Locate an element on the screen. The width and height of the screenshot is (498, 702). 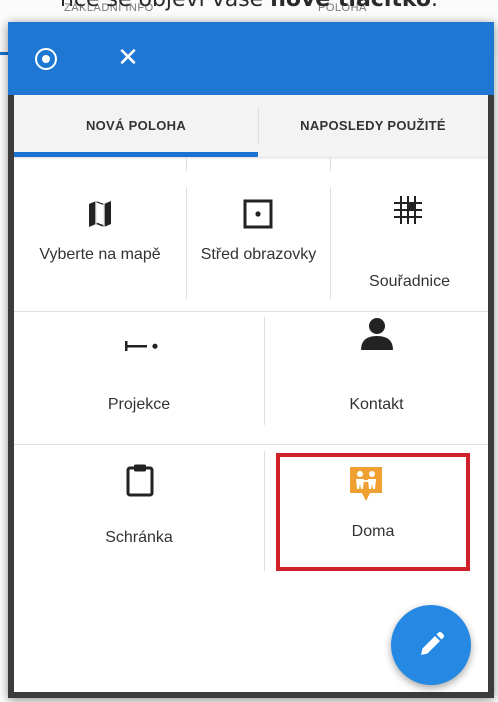
target-location-icon is located at coordinates (46, 59).